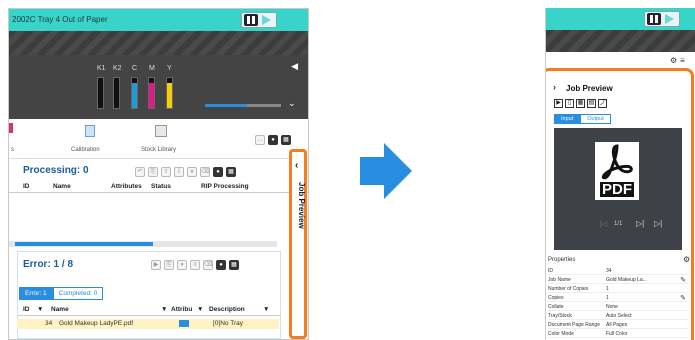  Describe the element at coordinates (618, 334) in the screenshot. I see `property-row: Color Mode Full Color` at that location.